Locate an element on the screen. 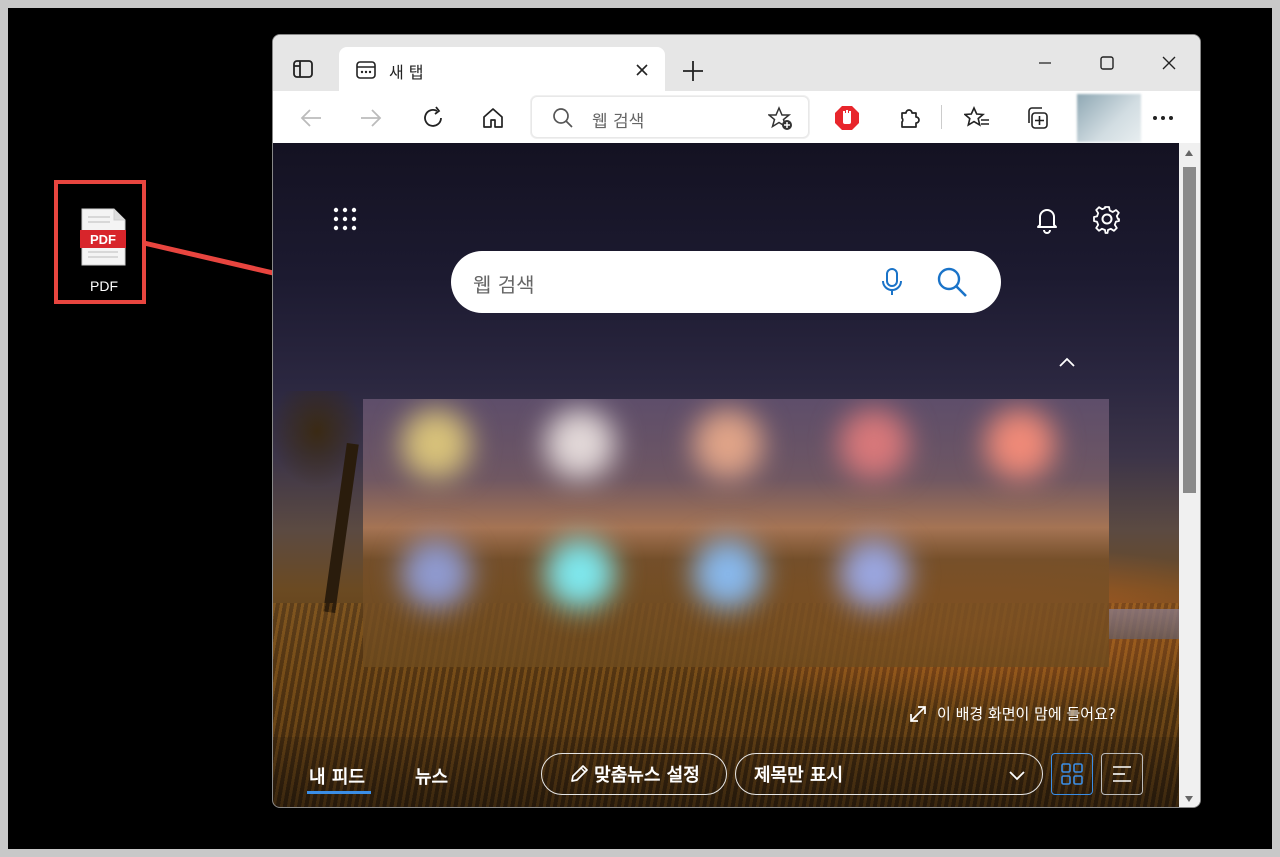 Image resolution: width=1280 pixels, height=857 pixels. grid-view-button is located at coordinates (1072, 774).